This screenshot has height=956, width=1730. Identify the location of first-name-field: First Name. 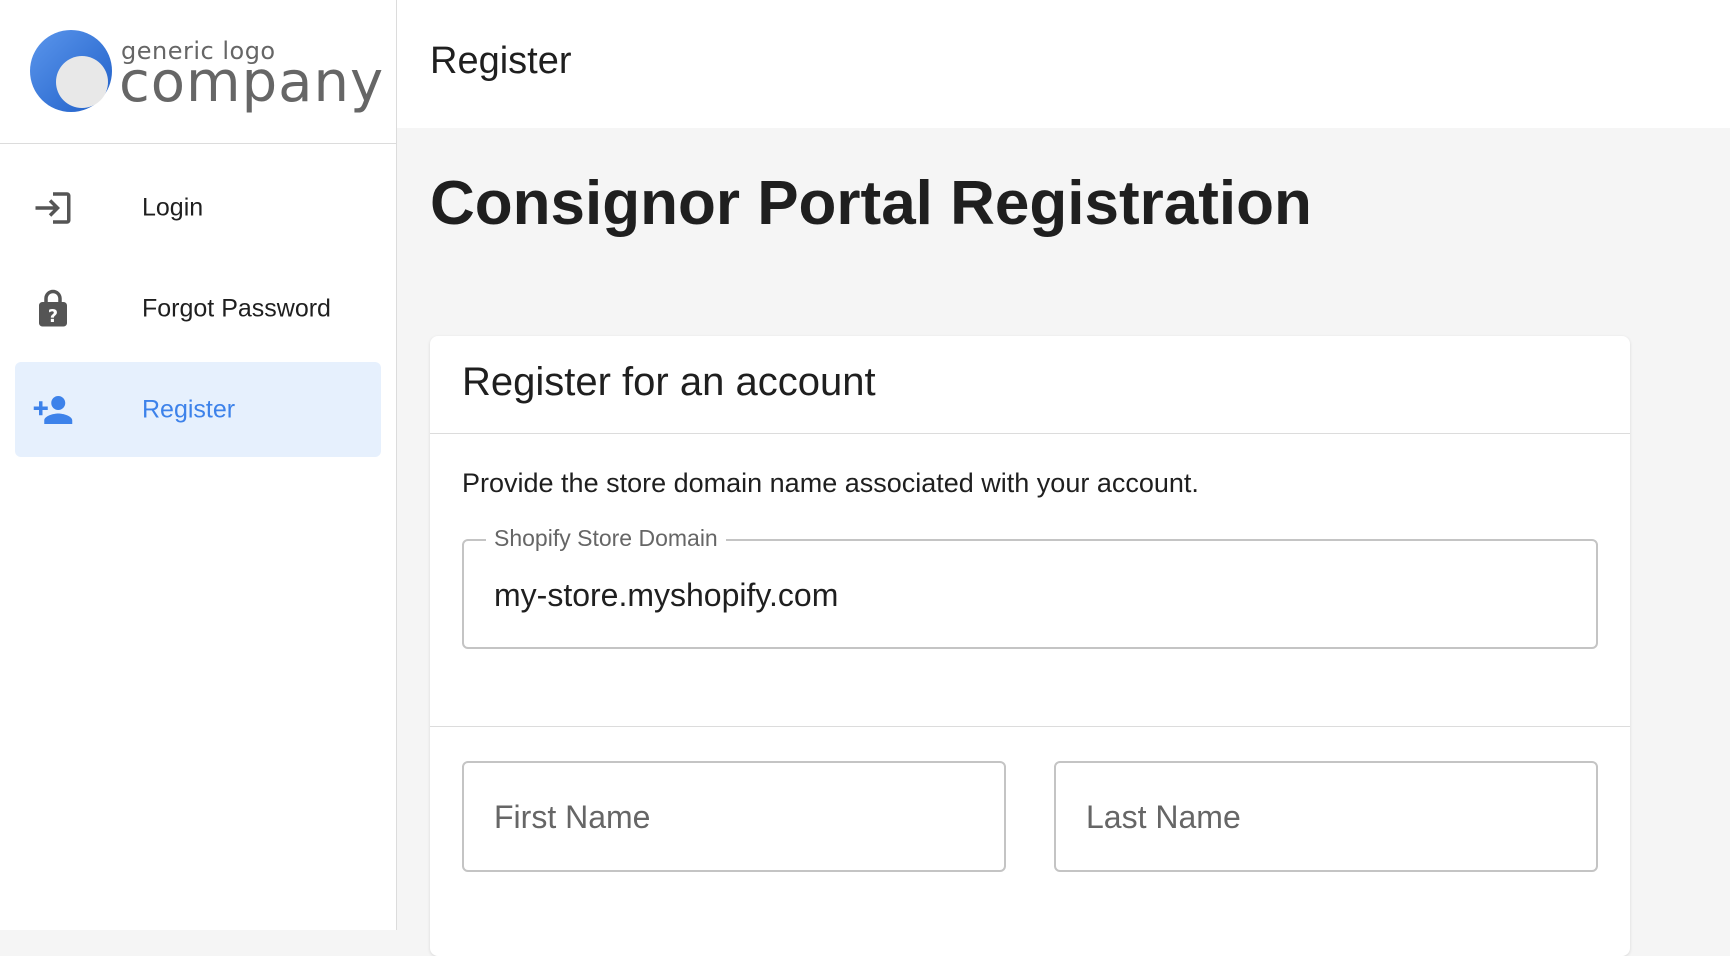
(734, 816).